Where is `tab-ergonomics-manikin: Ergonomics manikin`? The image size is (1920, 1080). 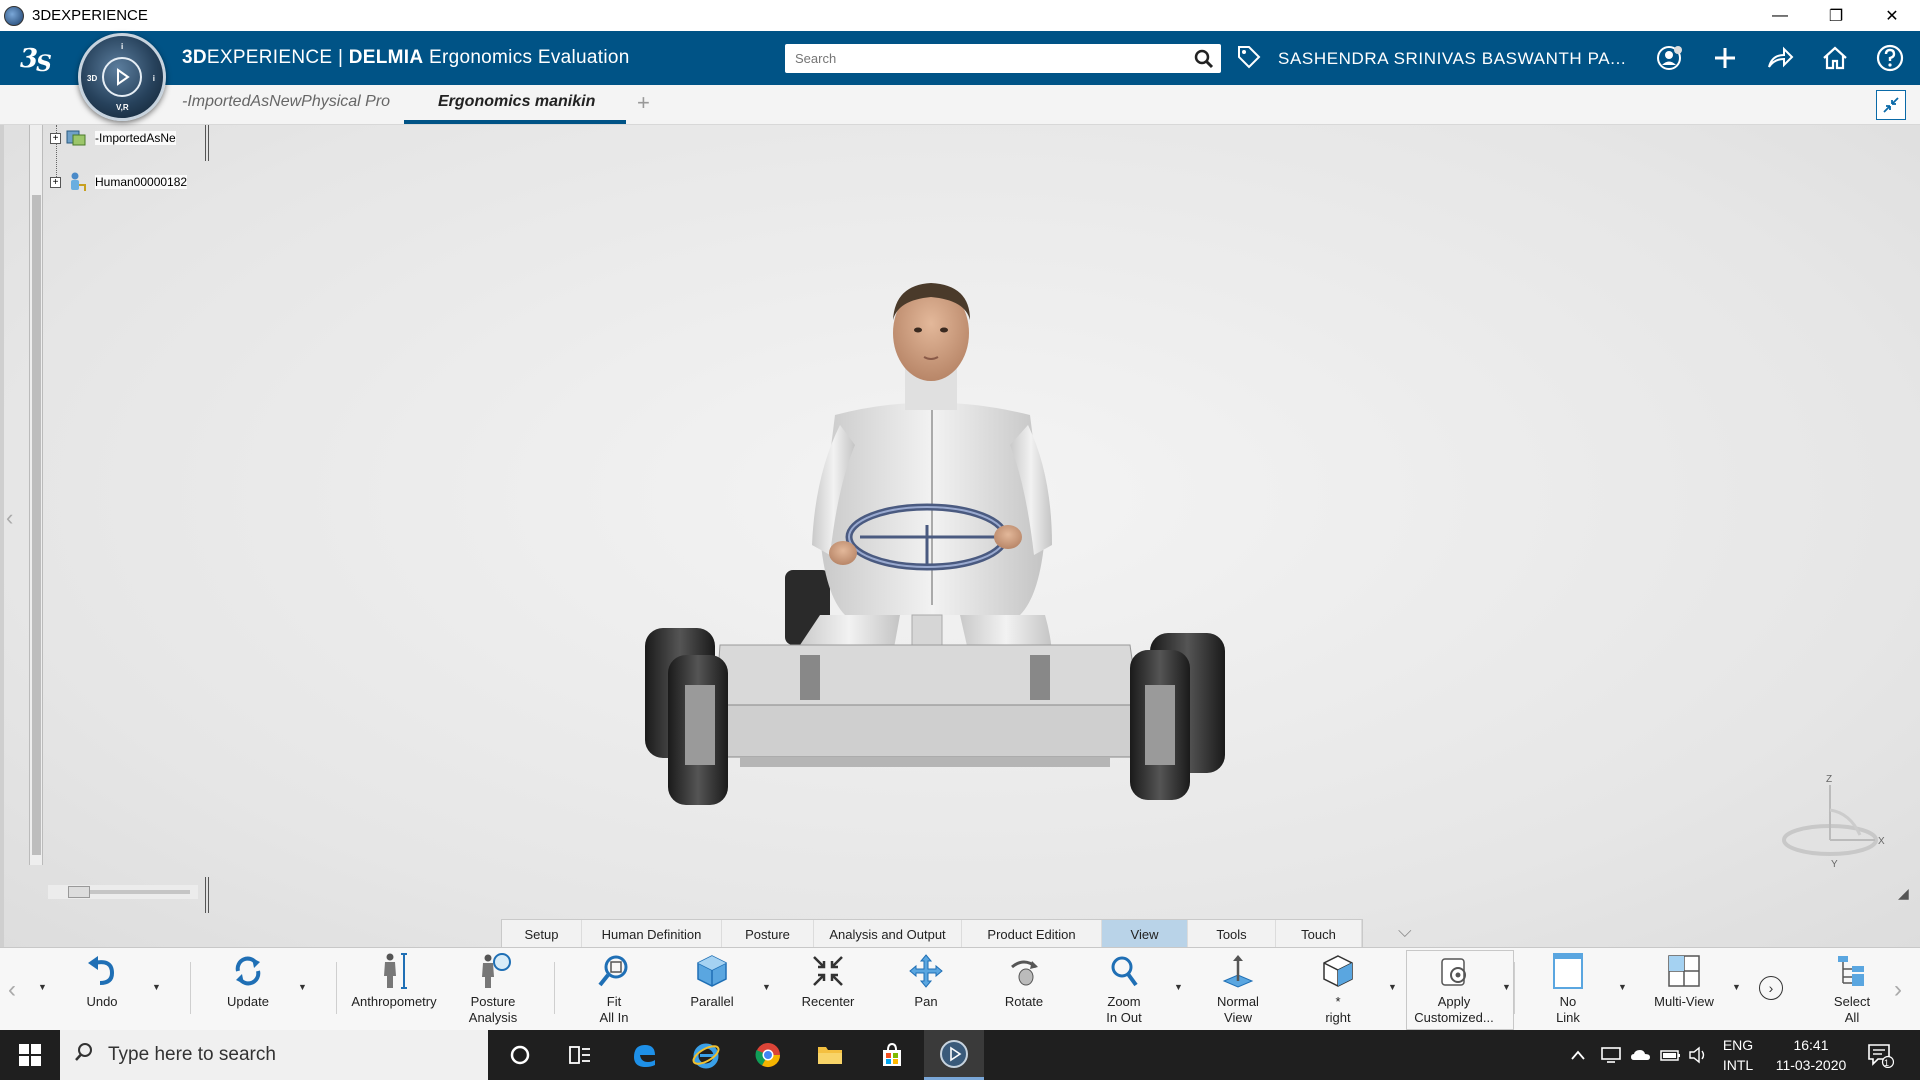
tab-ergonomics-manikin: Ergonomics manikin is located at coordinates (516, 102).